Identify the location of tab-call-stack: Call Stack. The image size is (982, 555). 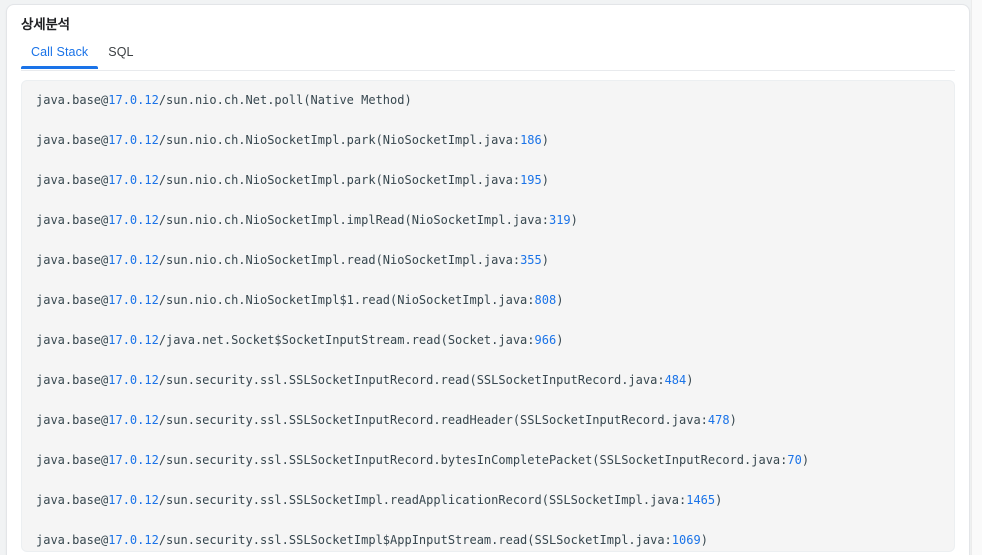
(60, 56).